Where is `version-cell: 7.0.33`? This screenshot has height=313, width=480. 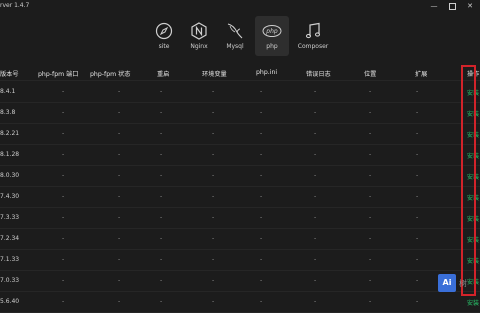
version-cell: 7.0.33 is located at coordinates (10, 280).